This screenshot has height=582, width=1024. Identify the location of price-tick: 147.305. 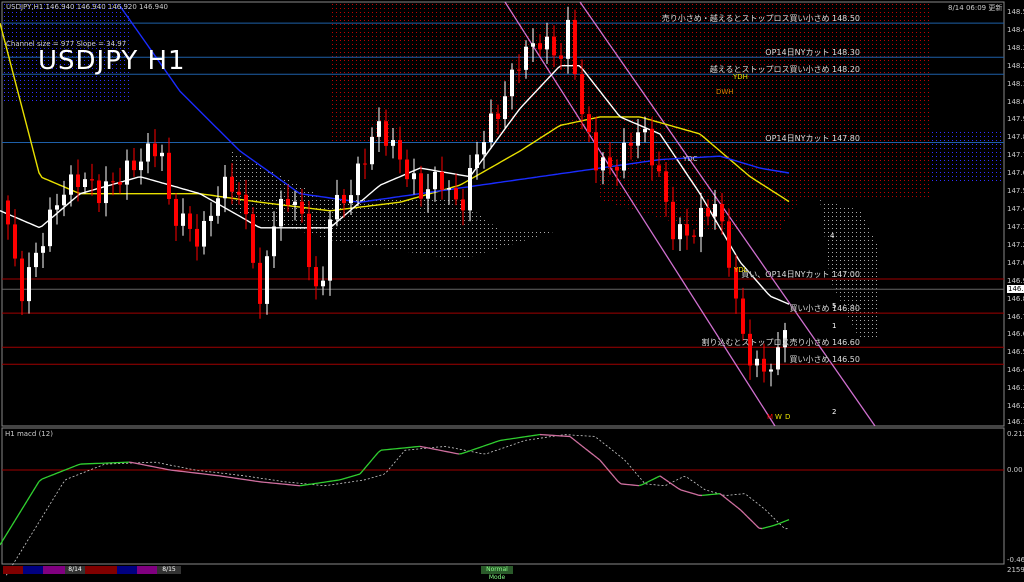
(1015, 227).